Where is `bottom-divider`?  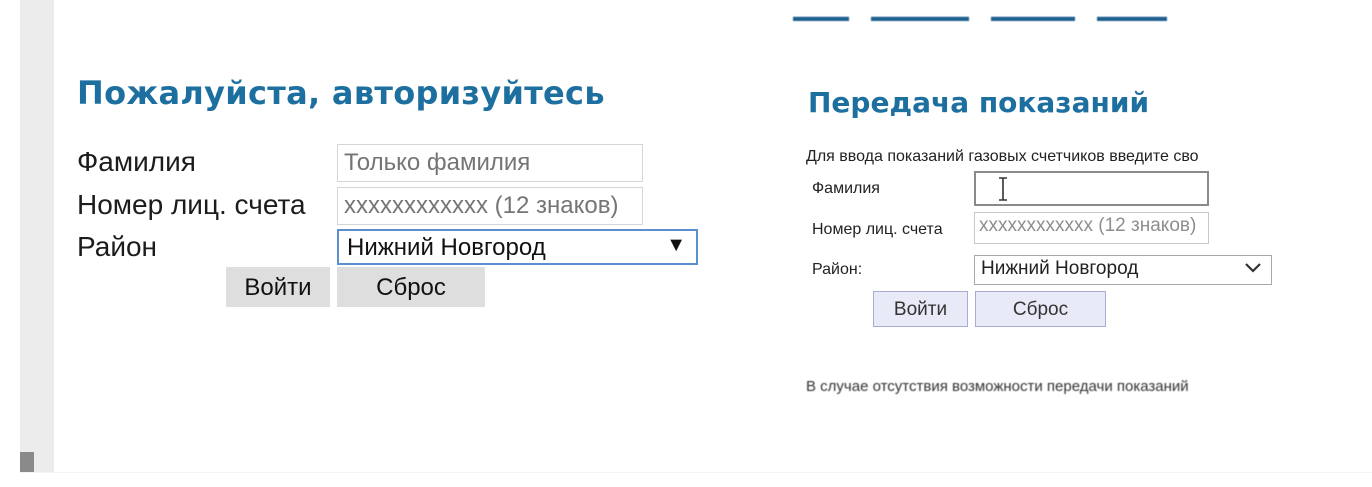 bottom-divider is located at coordinates (696, 472).